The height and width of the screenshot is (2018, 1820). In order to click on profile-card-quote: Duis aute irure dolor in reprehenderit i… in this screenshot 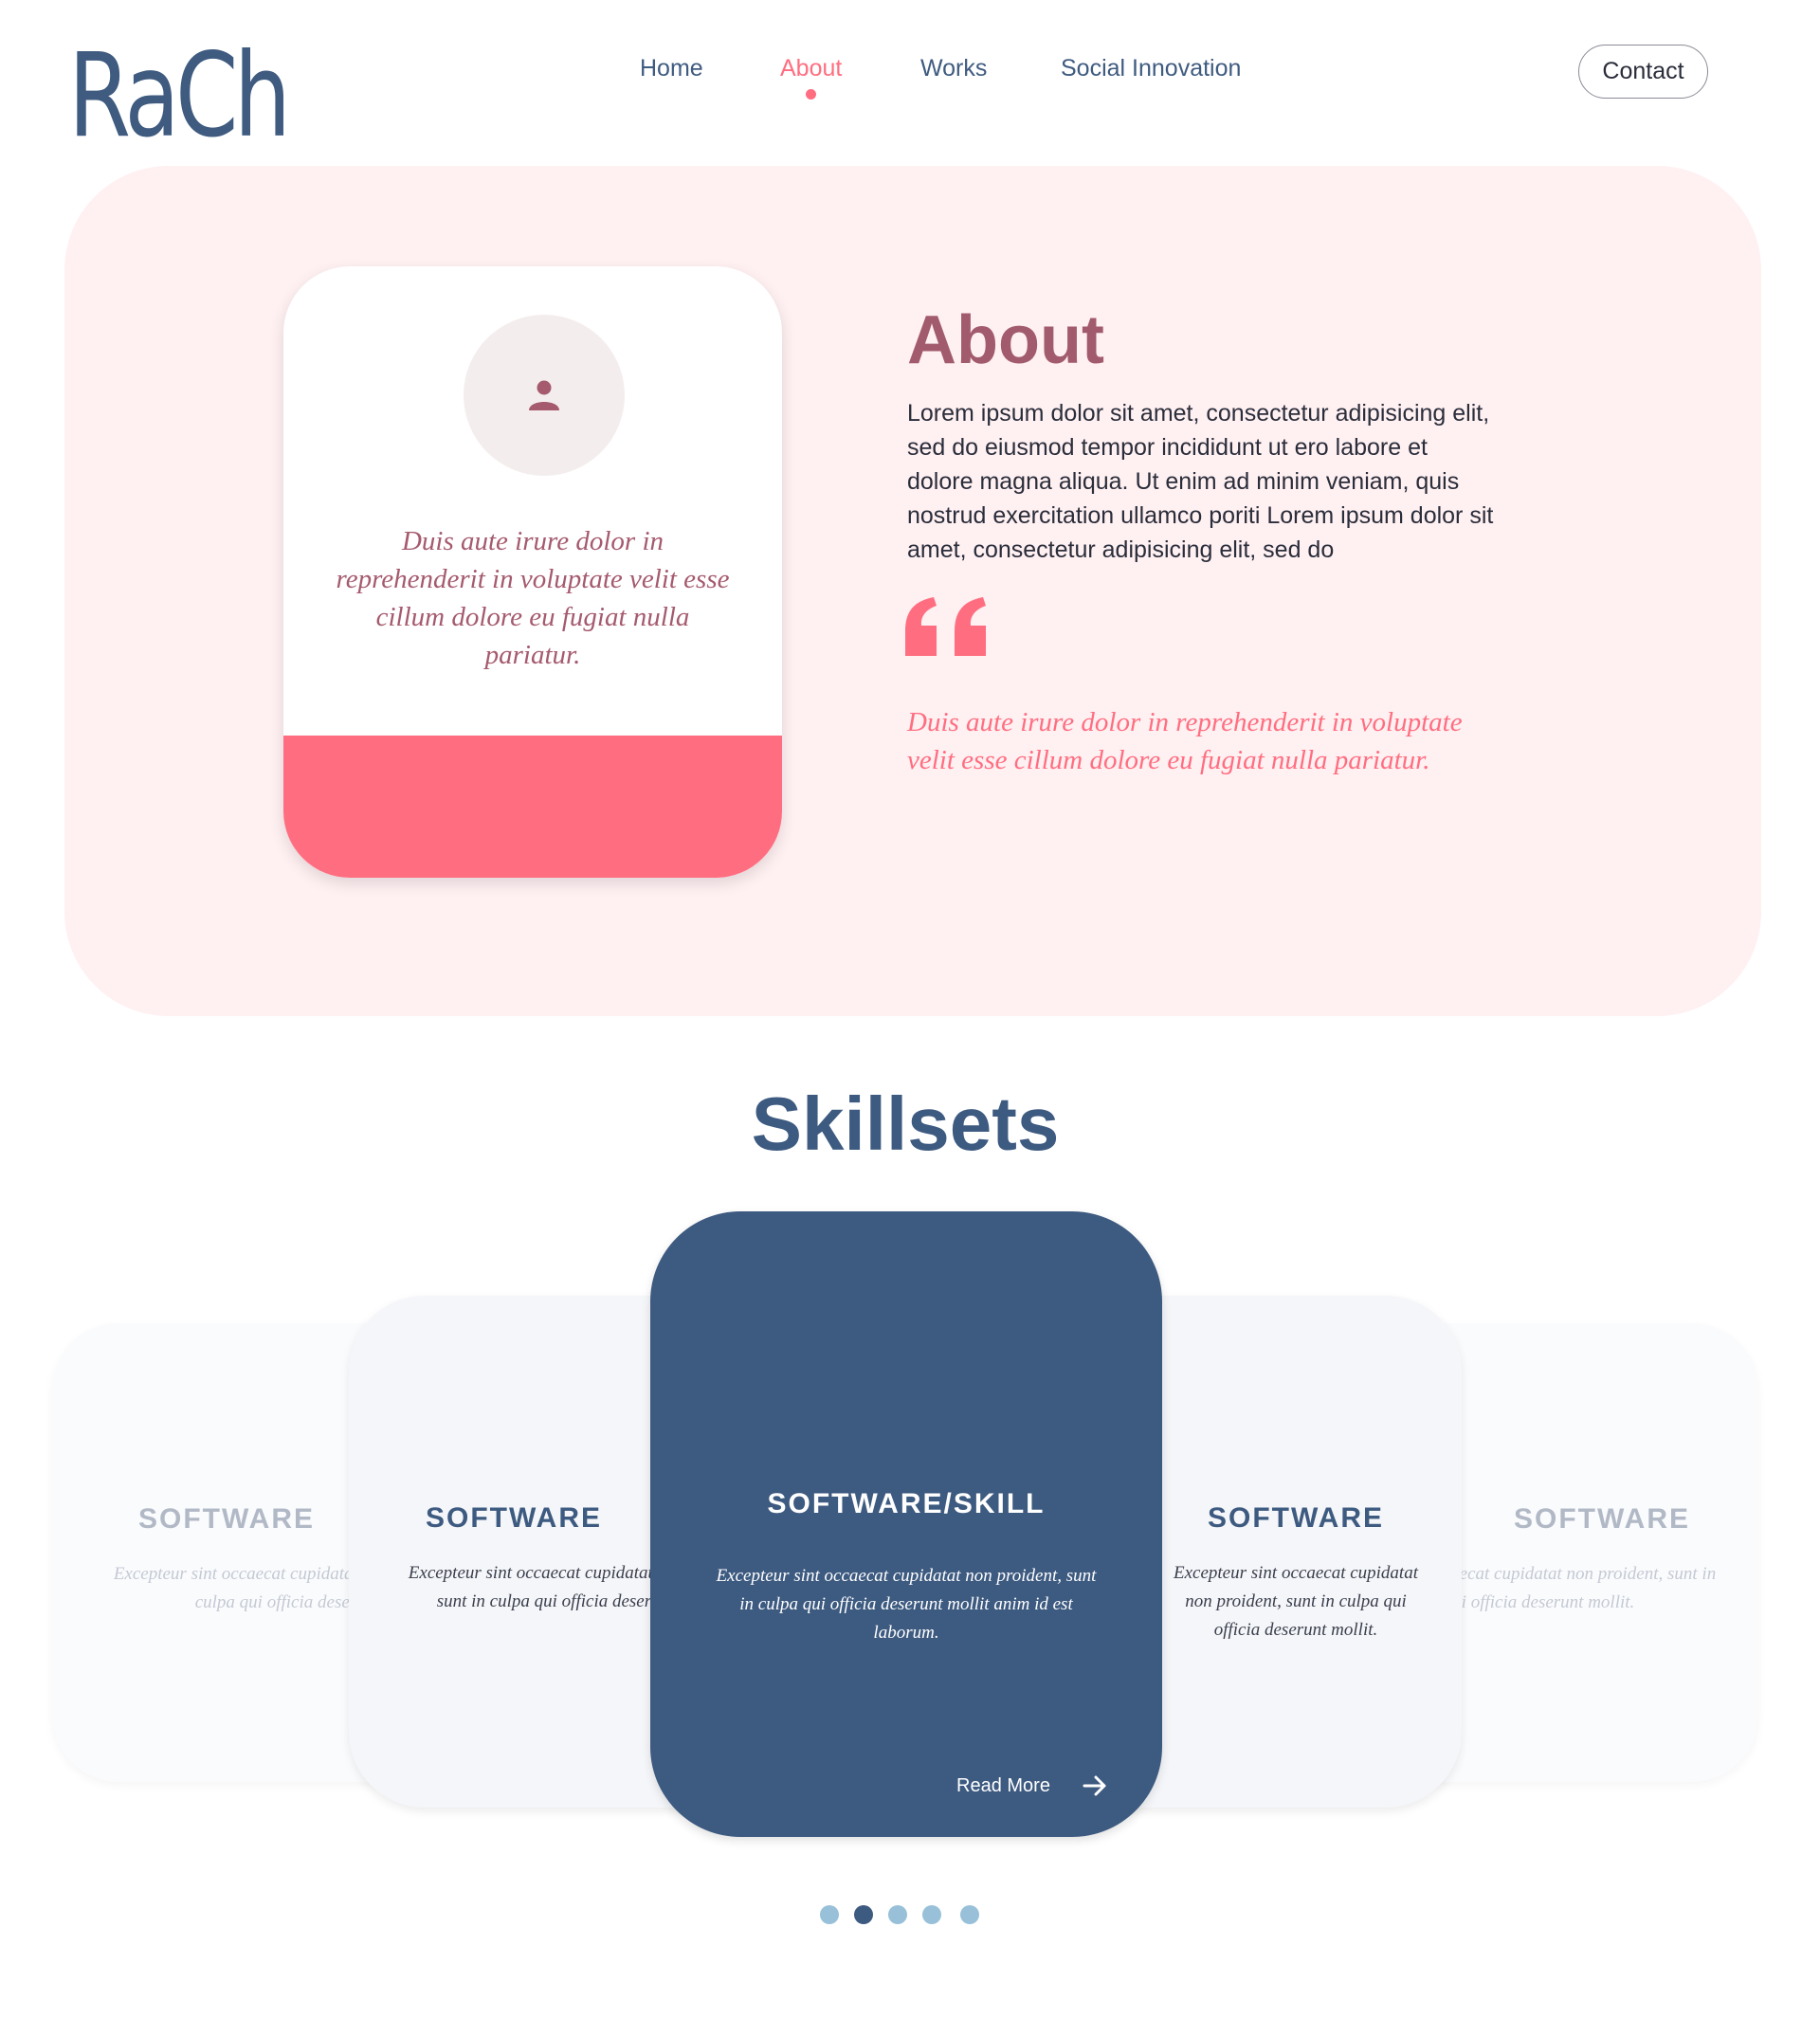, I will do `click(533, 598)`.